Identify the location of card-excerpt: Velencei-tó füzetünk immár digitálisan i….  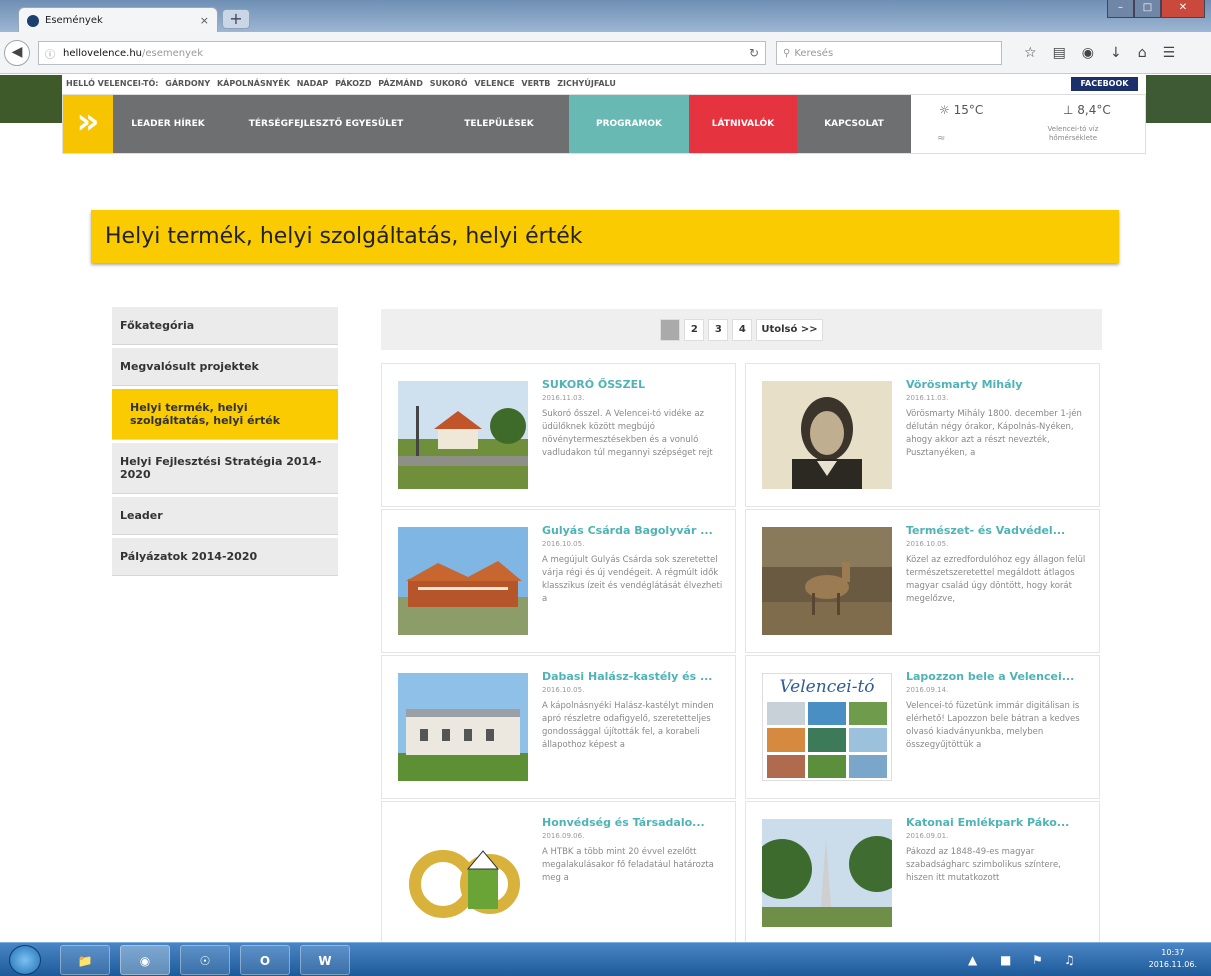
(993, 725).